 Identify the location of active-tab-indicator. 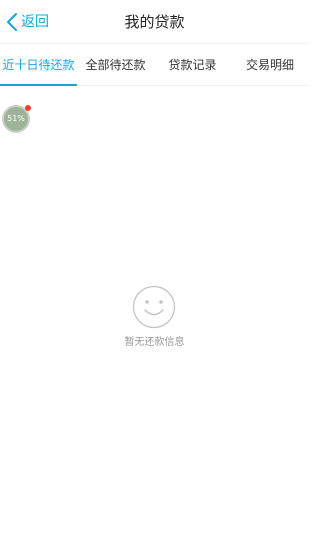
(38, 85).